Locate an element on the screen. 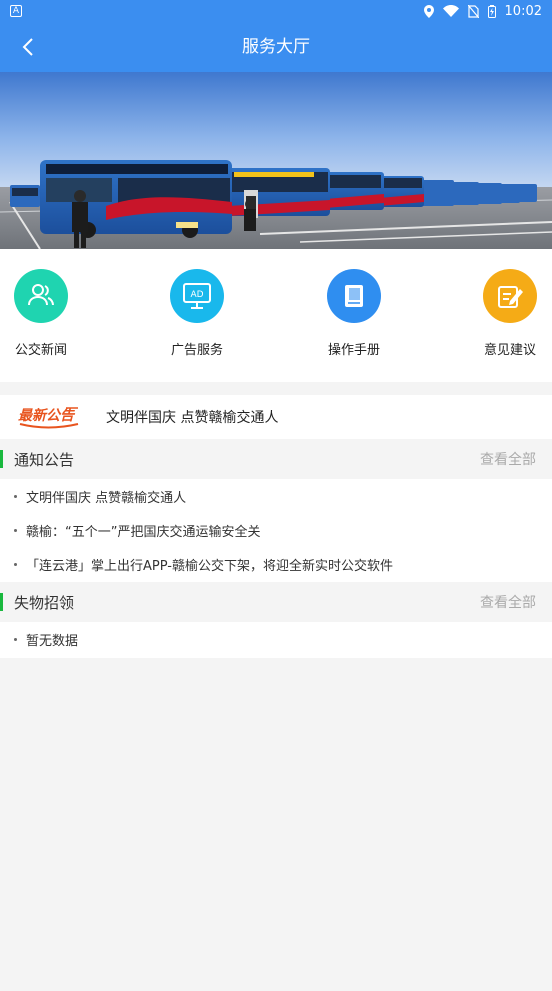  menu-ad-service: AD 广告服务 is located at coordinates (197, 313).